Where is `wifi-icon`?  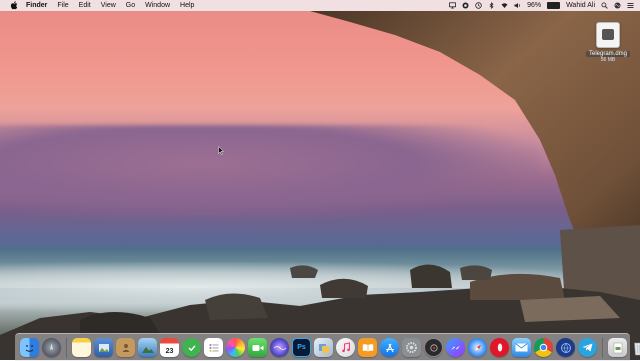
wifi-icon is located at coordinates (504, 5).